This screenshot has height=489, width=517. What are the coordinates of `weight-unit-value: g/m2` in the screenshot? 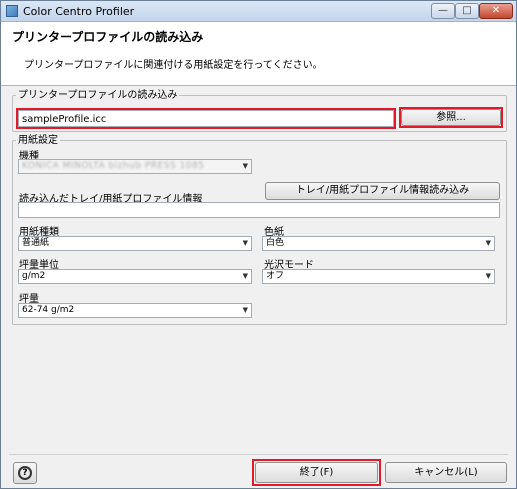 It's located at (34, 276).